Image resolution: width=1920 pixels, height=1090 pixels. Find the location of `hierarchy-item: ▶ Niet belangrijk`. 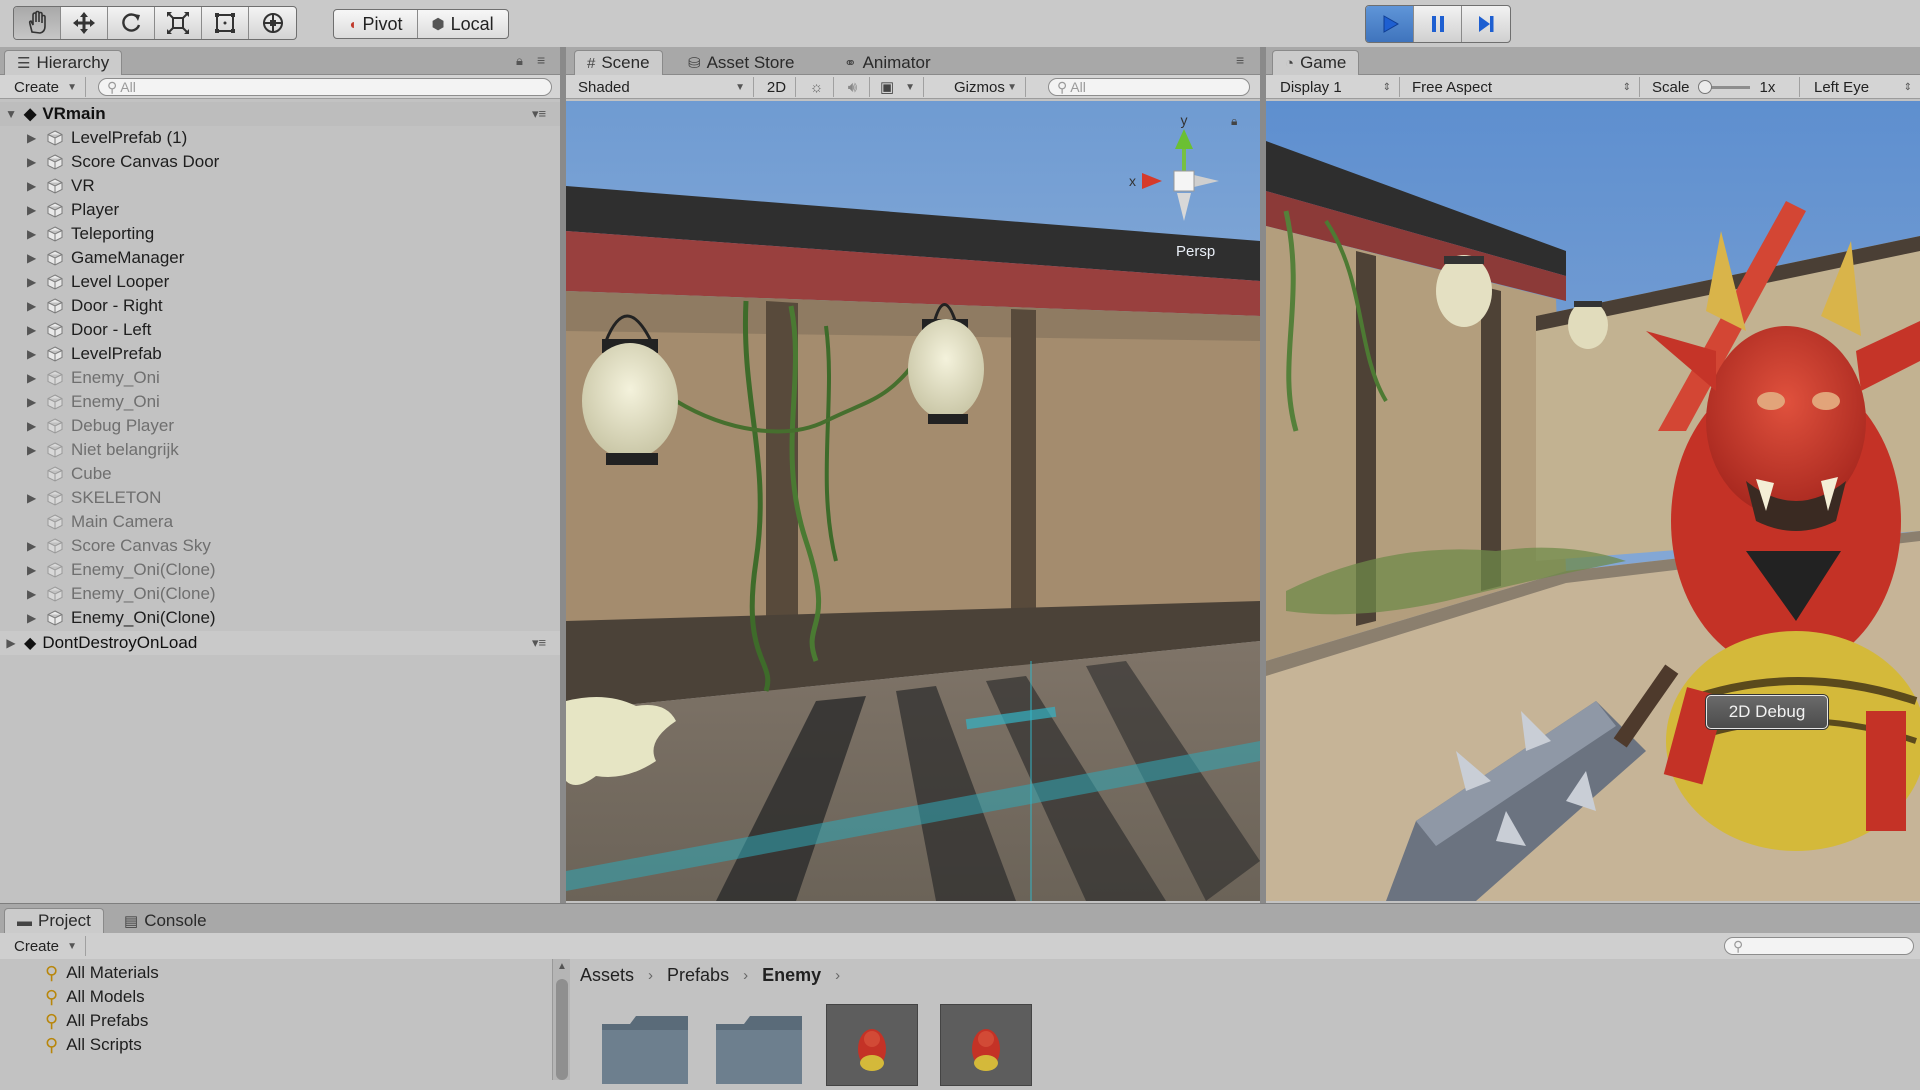

hierarchy-item: ▶ Niet belangrijk is located at coordinates (280, 450).